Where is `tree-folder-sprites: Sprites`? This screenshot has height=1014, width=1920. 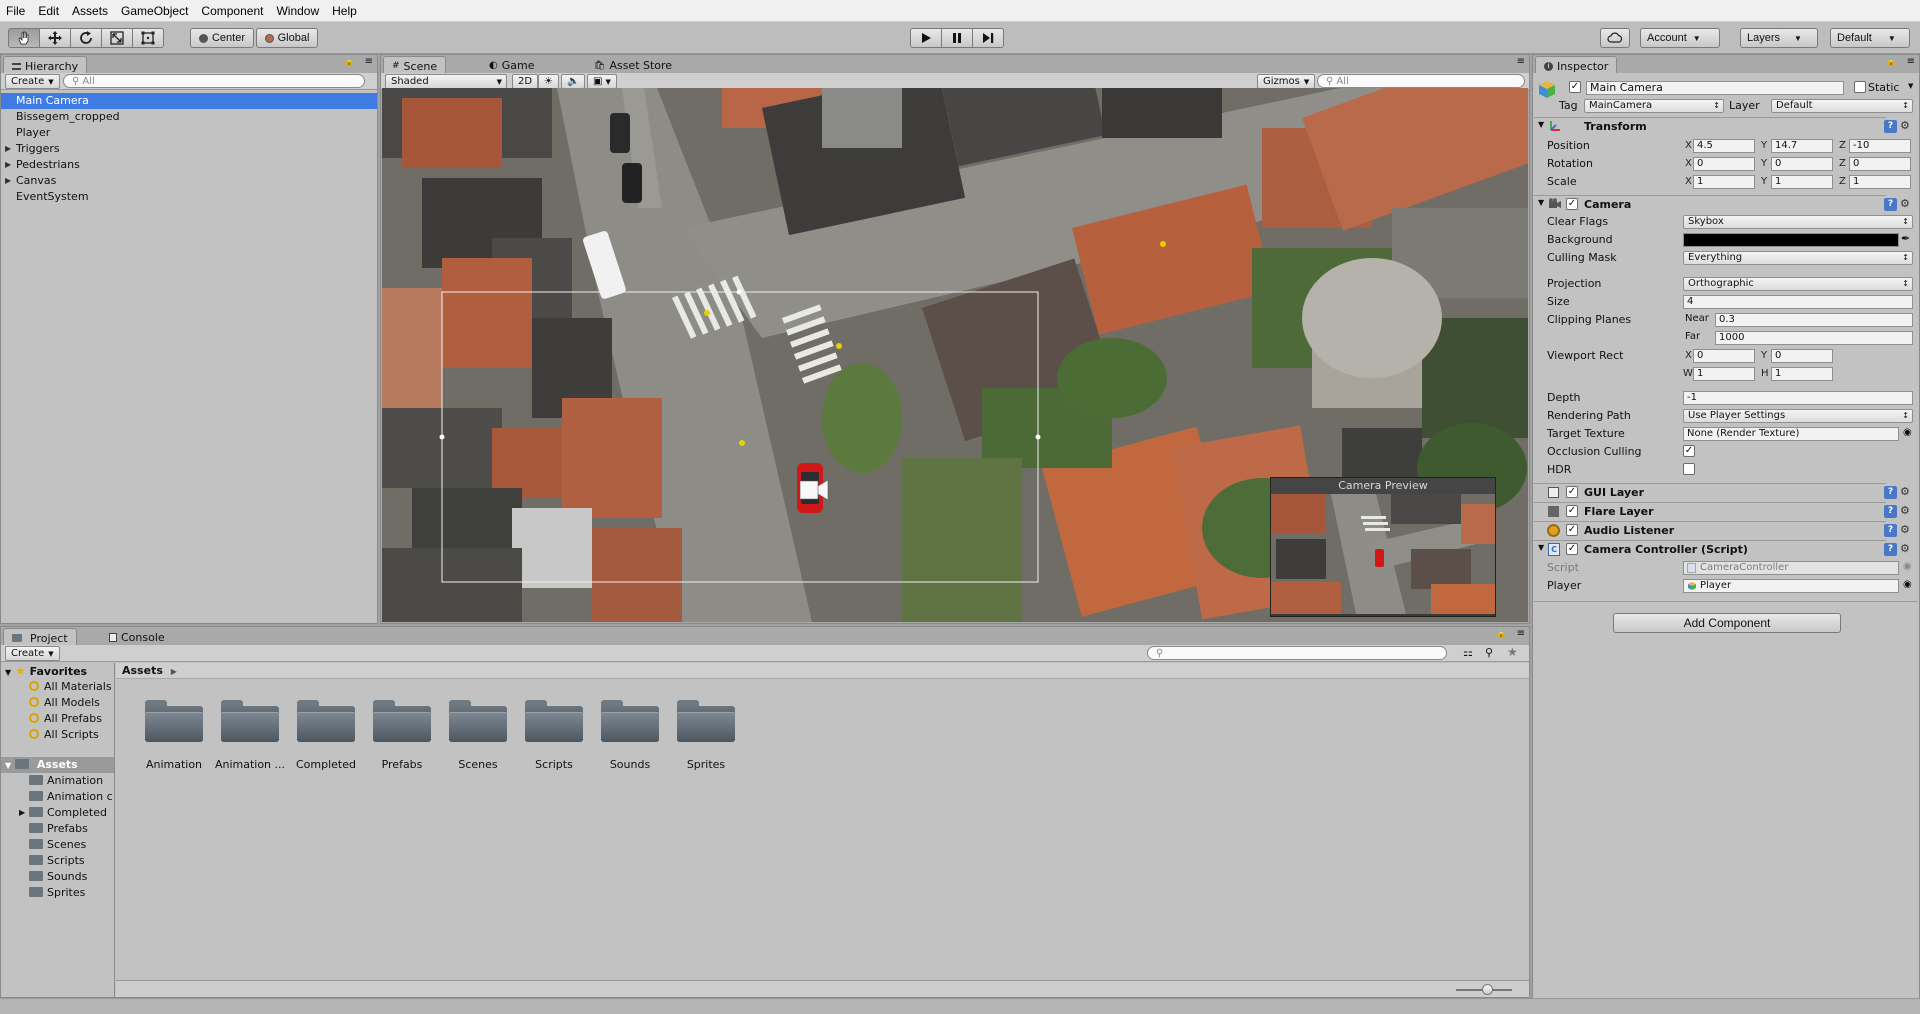 tree-folder-sprites: Sprites is located at coordinates (57, 893).